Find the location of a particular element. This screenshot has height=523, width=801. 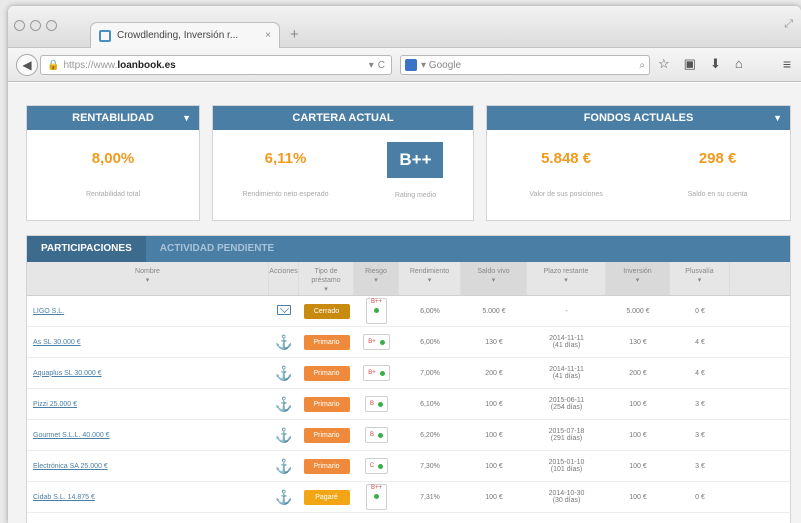

plazo-restante-value: 2015-01-10 (101 días) is located at coordinates (566, 466).